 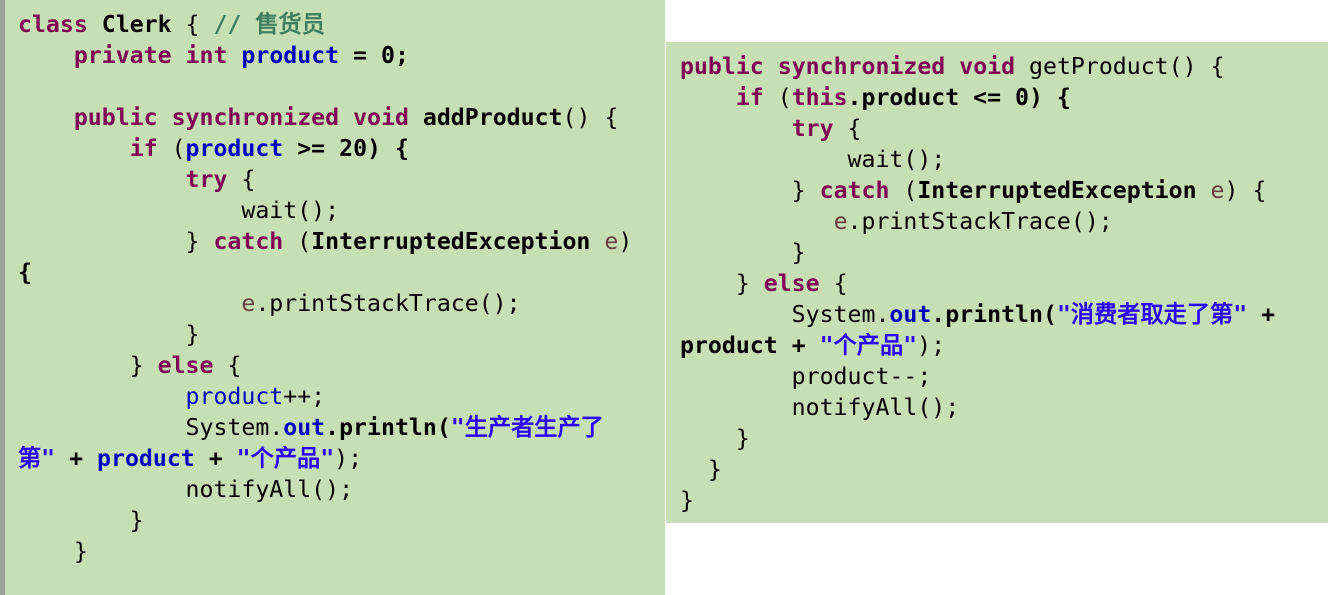 I want to click on code-token: catch, so click(x=854, y=190).